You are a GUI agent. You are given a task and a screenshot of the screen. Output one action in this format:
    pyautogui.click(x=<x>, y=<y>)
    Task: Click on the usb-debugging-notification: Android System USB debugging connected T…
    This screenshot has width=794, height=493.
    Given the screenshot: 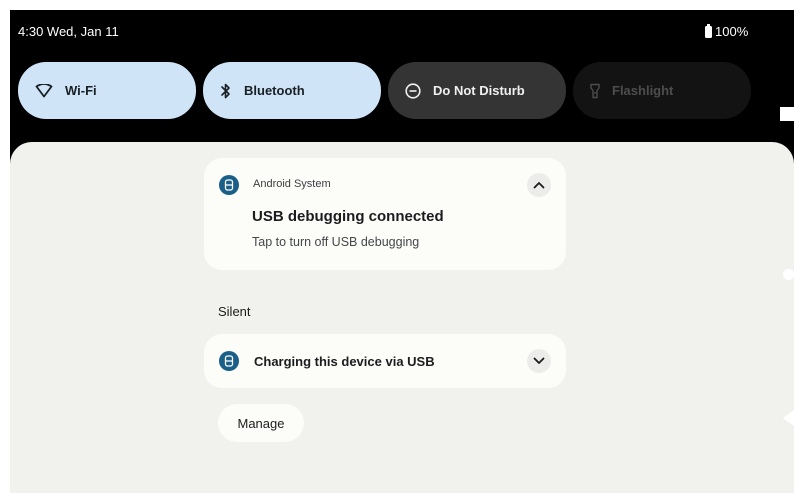 What is the action you would take?
    pyautogui.click(x=385, y=214)
    